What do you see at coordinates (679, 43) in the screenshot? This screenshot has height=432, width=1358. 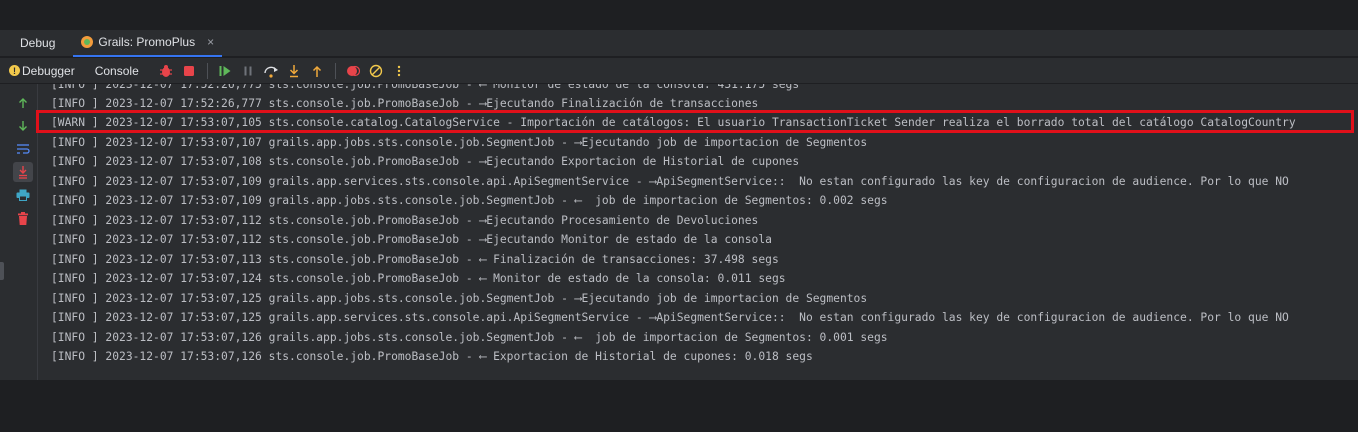 I see `tool-window-tabbar: Debug Grails: PromoPlus ×` at bounding box center [679, 43].